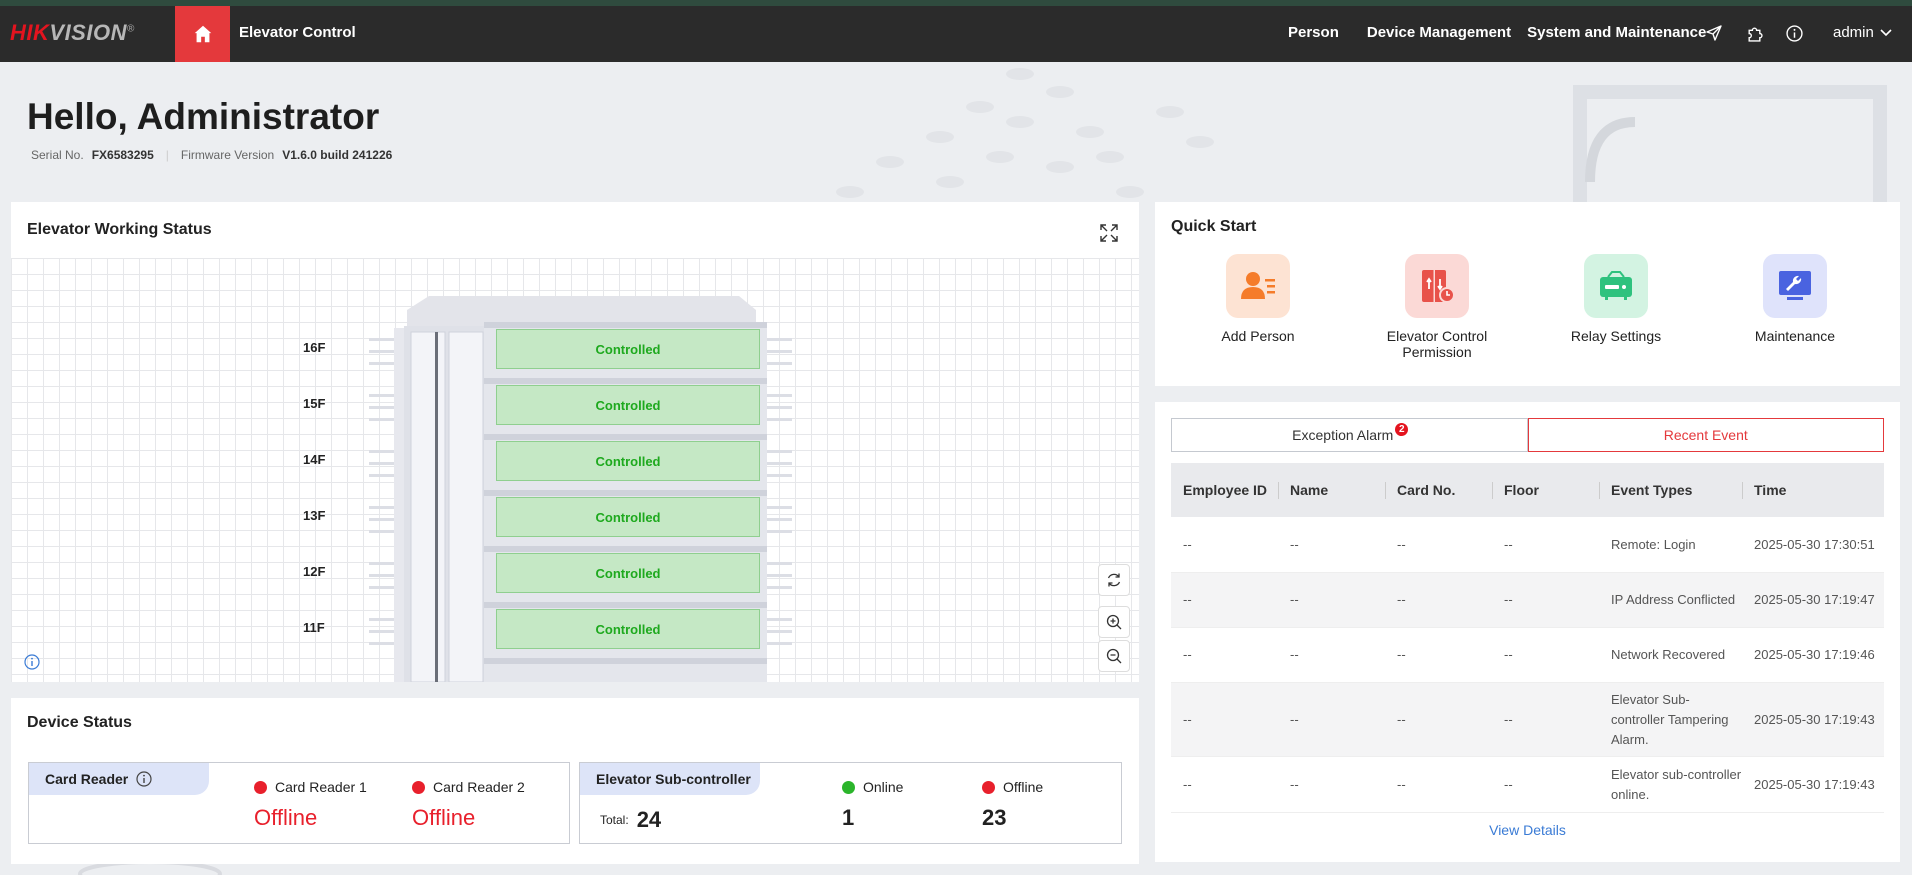  Describe the element at coordinates (1886, 32) in the screenshot. I see `chevron-down-icon` at that location.